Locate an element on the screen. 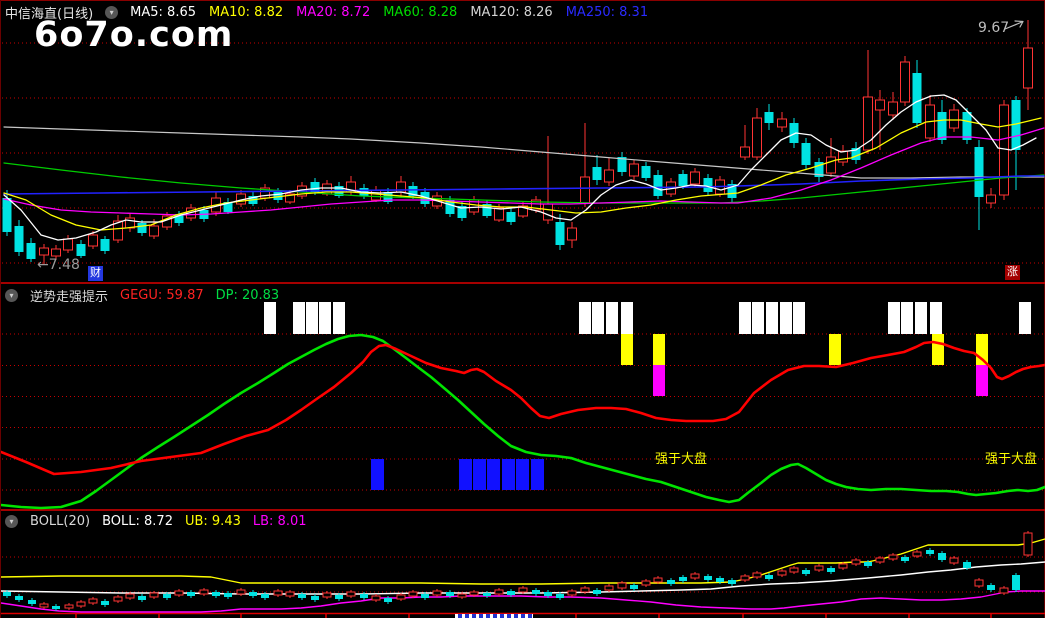 The height and width of the screenshot is (618, 1045). watermark: 6o7o.com is located at coordinates (134, 35).